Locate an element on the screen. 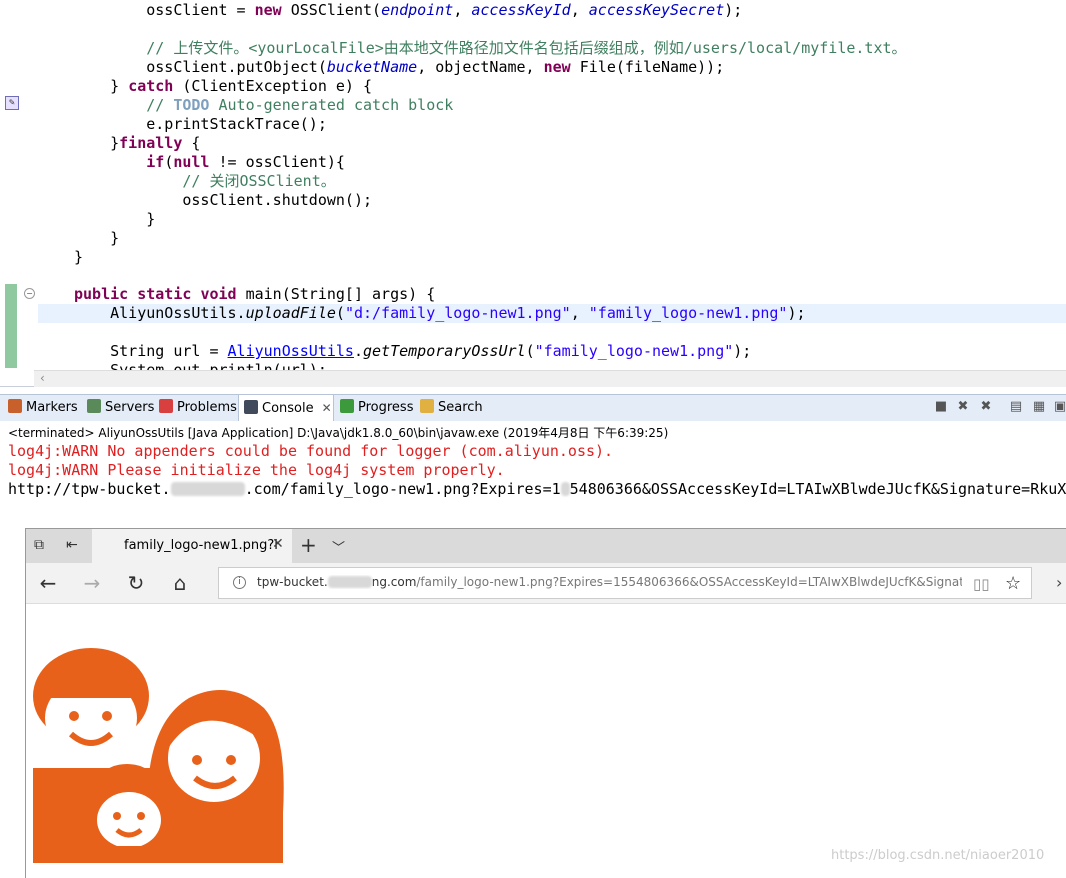 This screenshot has width=1066, height=878. code-line: }finally { is located at coordinates (137, 143).